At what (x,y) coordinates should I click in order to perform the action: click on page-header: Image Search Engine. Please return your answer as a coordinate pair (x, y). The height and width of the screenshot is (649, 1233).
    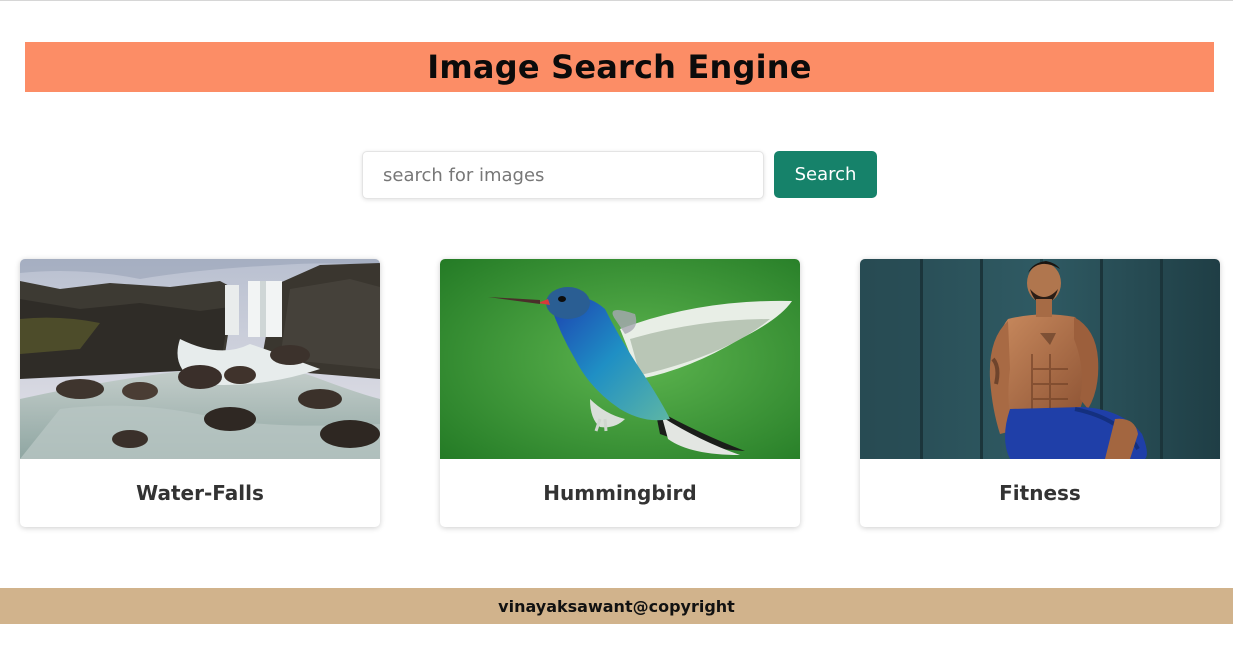
    Looking at the image, I should click on (619, 67).